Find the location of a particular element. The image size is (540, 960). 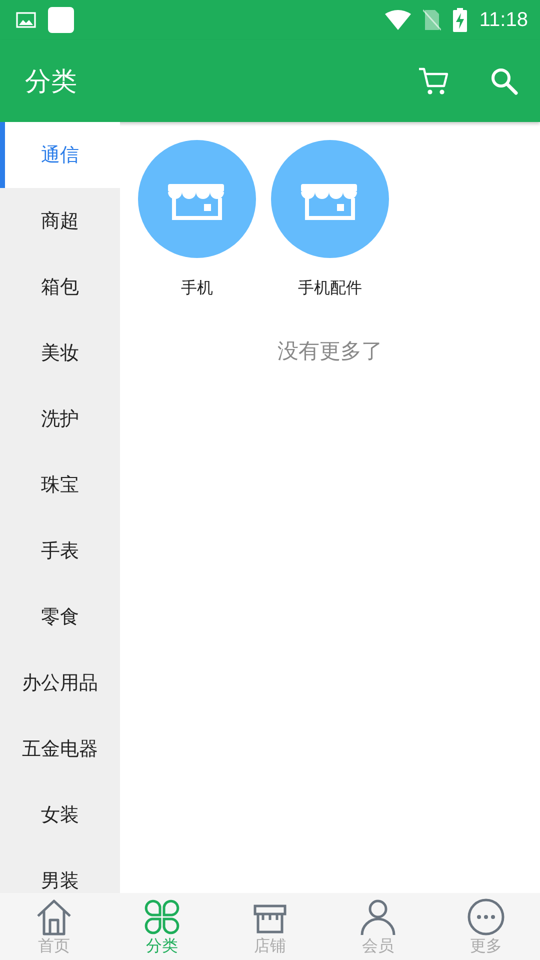

cart-icon is located at coordinates (434, 81).